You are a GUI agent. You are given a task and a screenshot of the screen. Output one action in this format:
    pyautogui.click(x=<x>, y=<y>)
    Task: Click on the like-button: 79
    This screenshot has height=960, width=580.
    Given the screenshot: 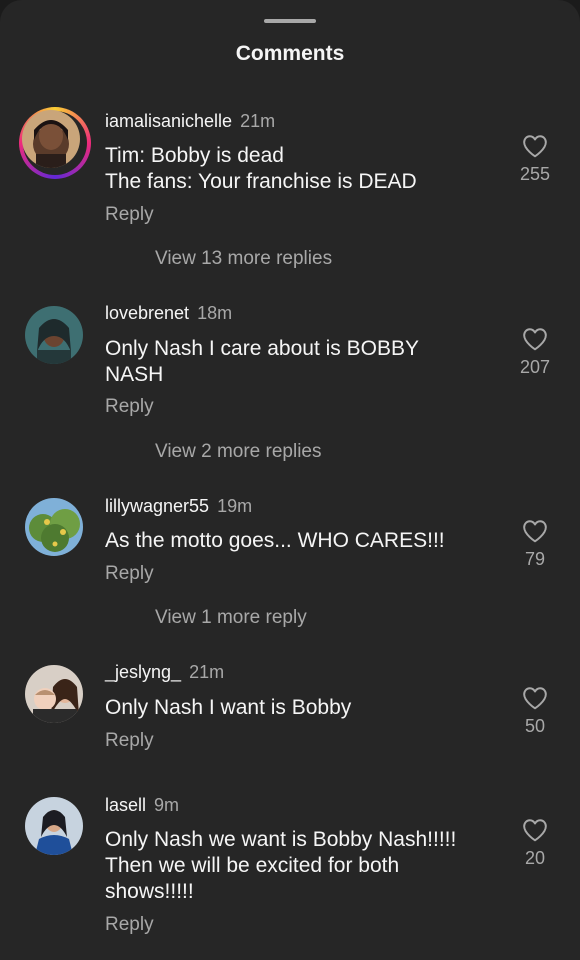 What is the action you would take?
    pyautogui.click(x=535, y=544)
    